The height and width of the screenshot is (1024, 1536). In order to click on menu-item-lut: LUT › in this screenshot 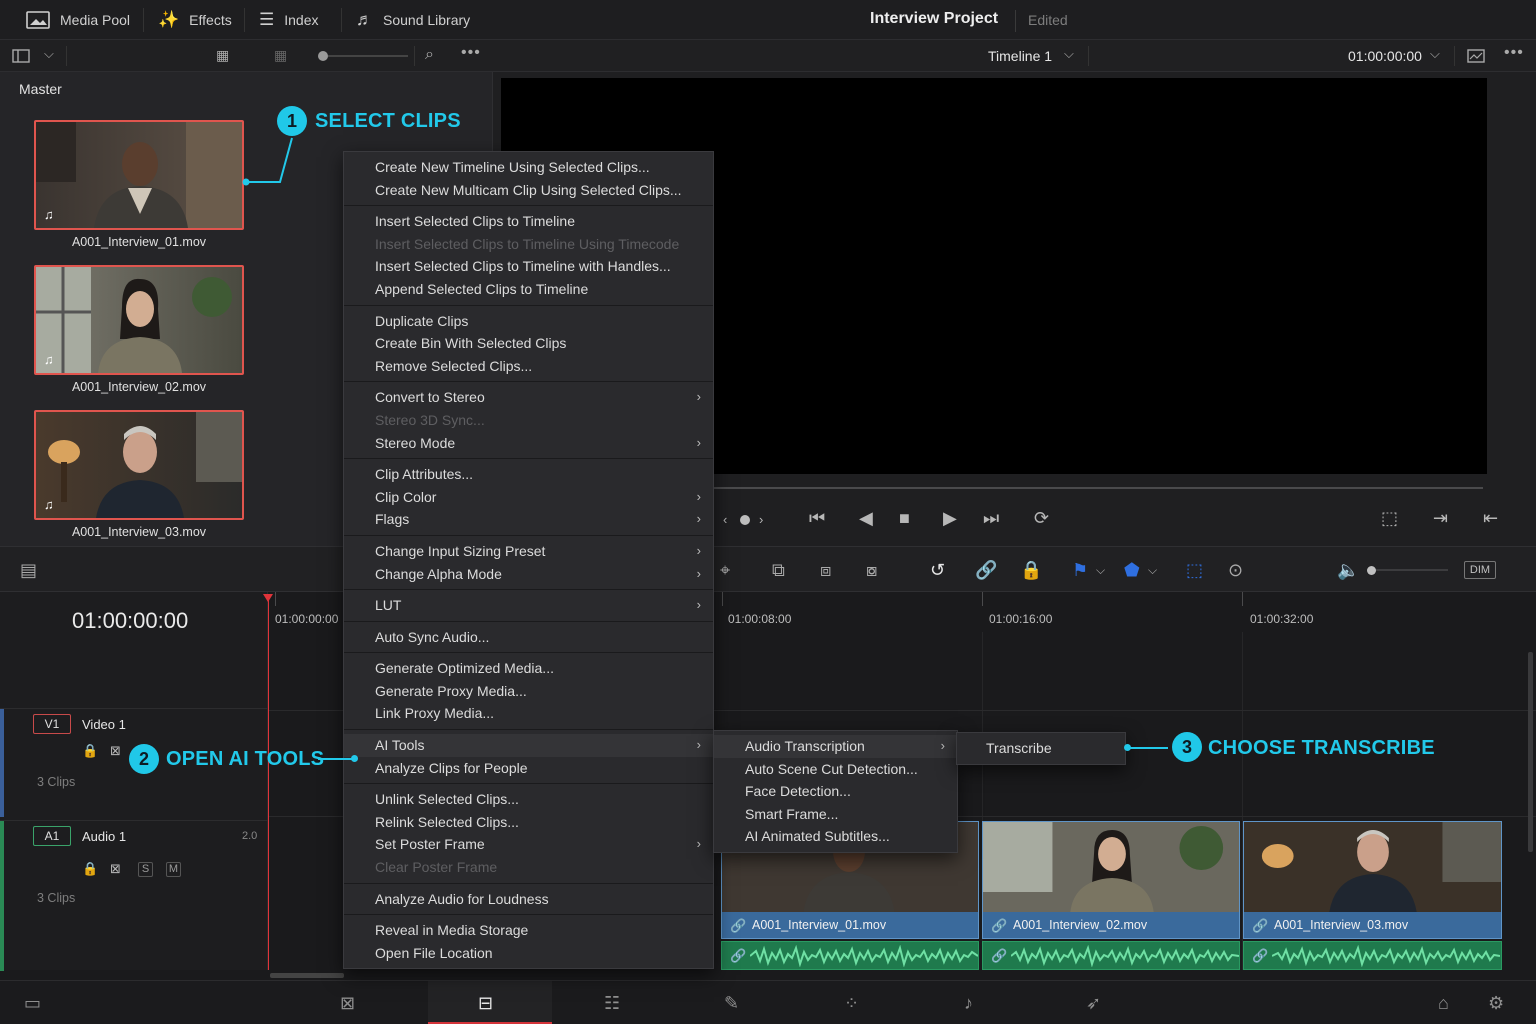, I will do `click(528, 605)`.